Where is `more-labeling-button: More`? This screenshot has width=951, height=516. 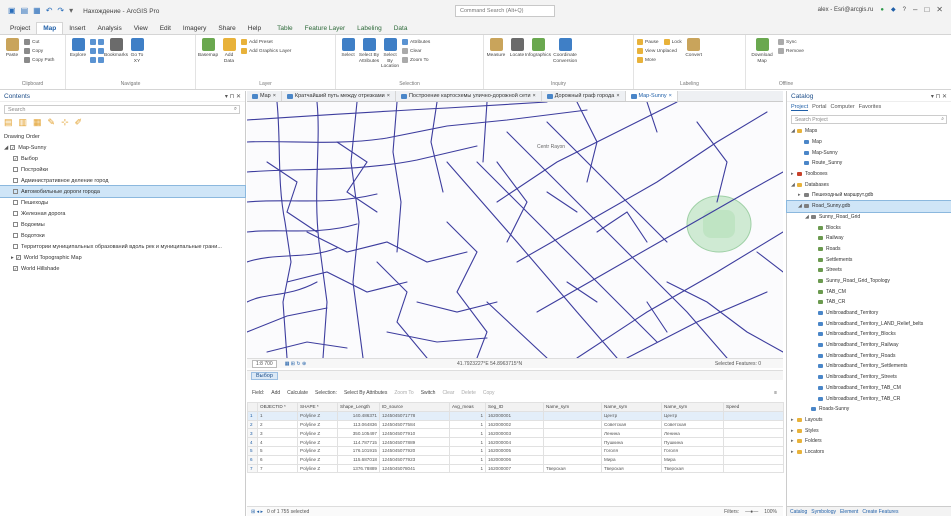 more-labeling-button: More is located at coordinates (659, 60).